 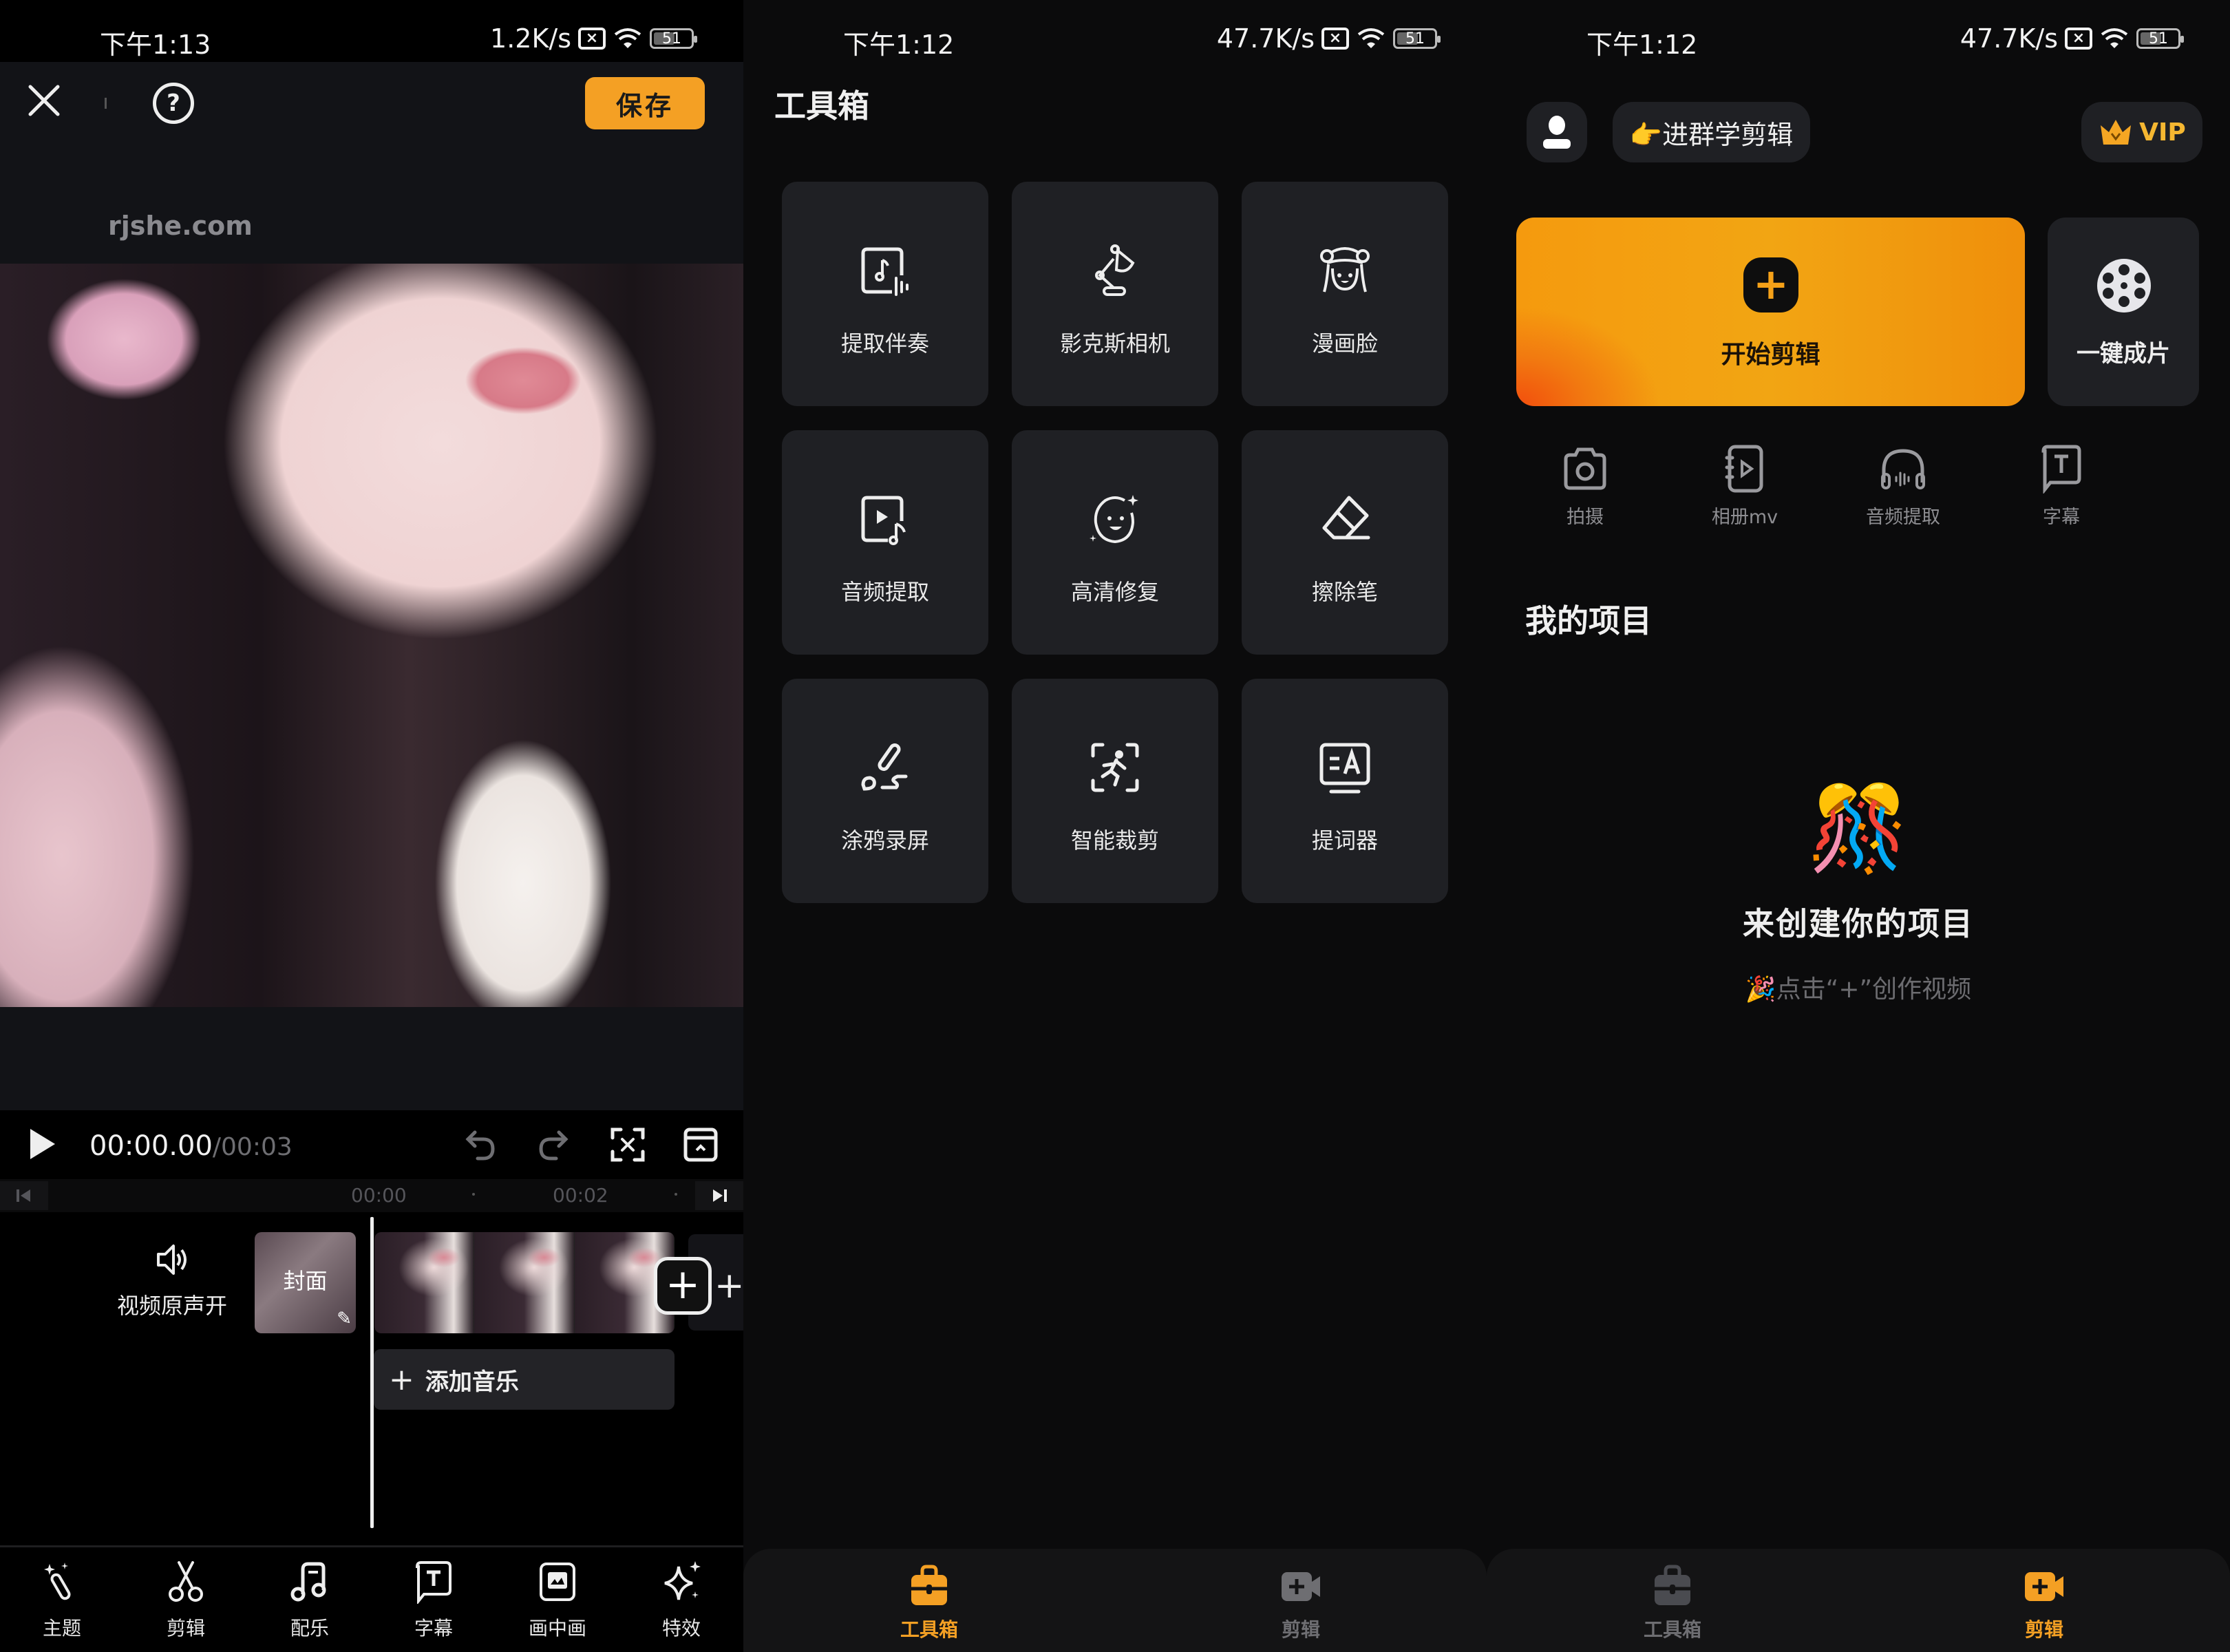 I want to click on video-clip-track, so click(x=524, y=1282).